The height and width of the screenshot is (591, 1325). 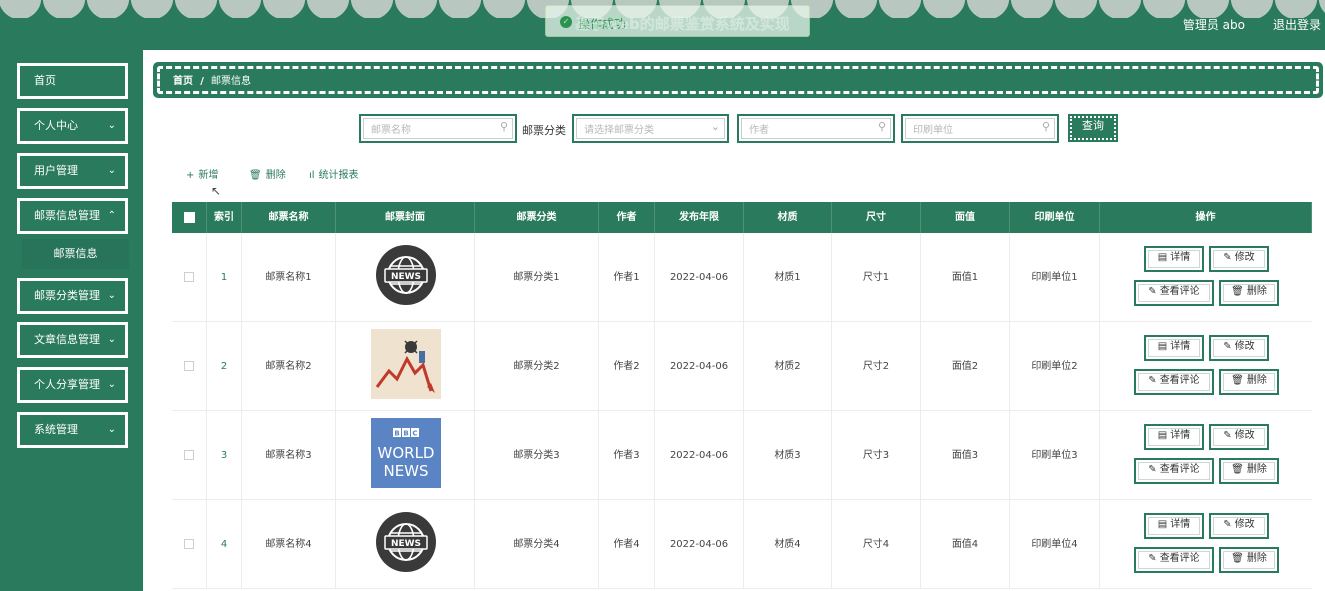 I want to click on query-button: 查询, so click(x=1093, y=128).